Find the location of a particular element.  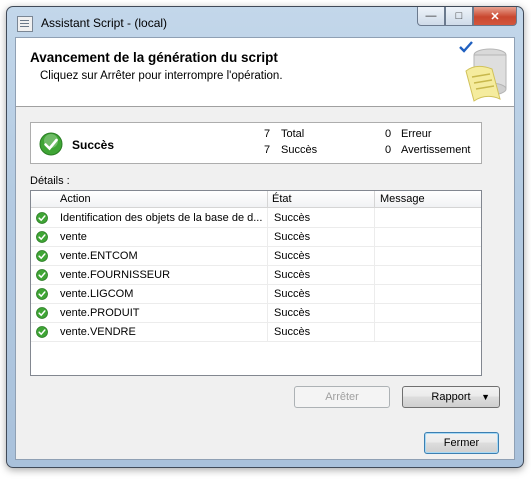

app-icon is located at coordinates (25, 24).